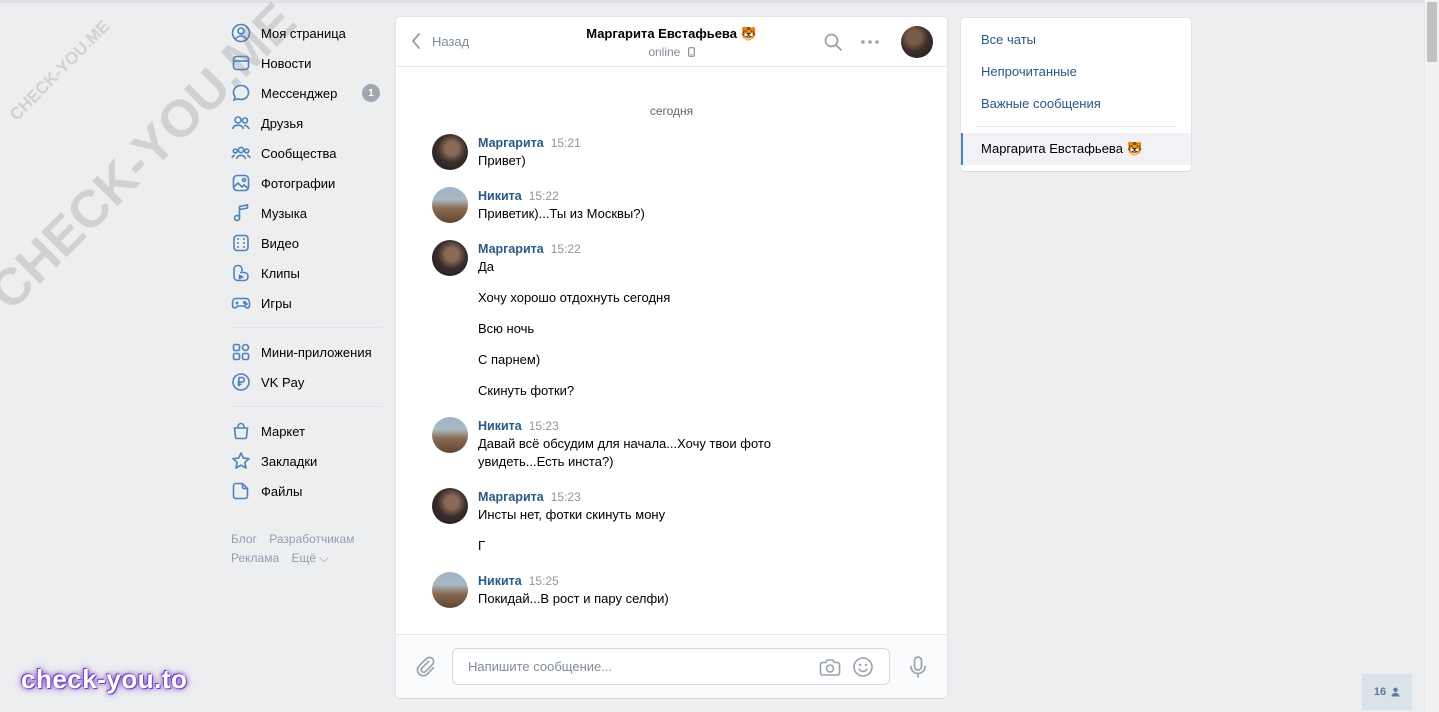  I want to click on footer-ads-link: Реклама, so click(255, 558).